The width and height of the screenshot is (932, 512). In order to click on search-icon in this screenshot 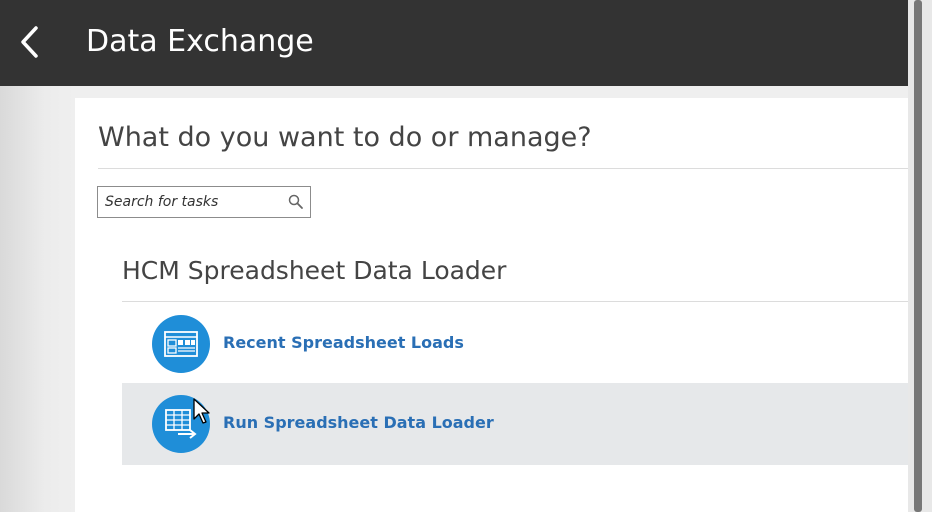, I will do `click(296, 202)`.